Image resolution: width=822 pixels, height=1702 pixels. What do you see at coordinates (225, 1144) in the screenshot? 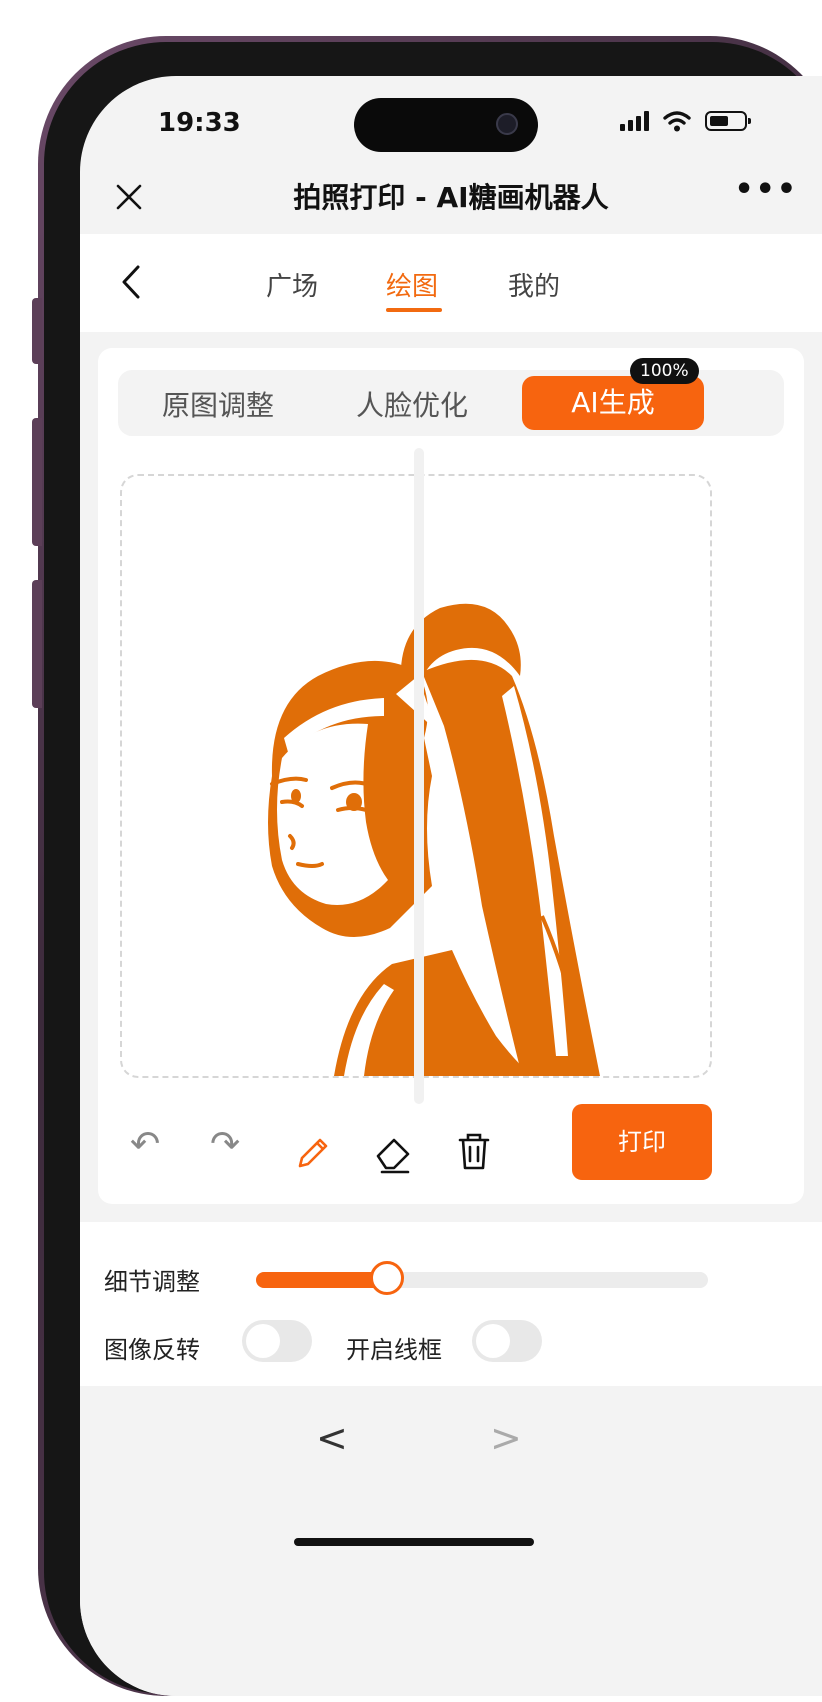
I see `redo-icon: ↷` at bounding box center [225, 1144].